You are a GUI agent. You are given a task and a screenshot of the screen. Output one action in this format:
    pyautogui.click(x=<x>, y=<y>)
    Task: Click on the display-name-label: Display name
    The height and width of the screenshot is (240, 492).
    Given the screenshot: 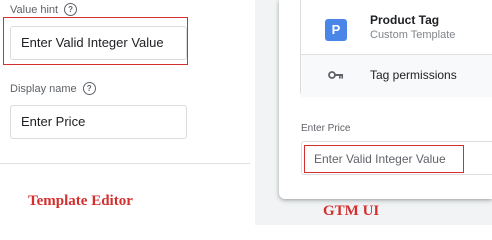 What is the action you would take?
    pyautogui.click(x=43, y=88)
    